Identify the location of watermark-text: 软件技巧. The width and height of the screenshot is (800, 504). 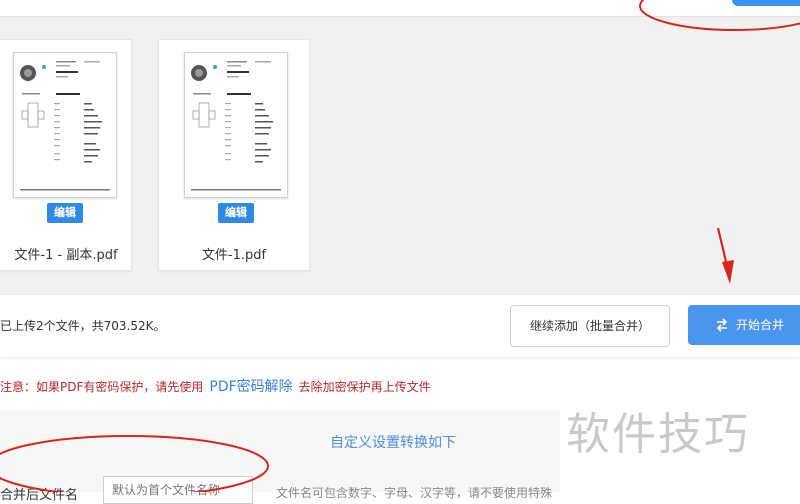
(658, 434).